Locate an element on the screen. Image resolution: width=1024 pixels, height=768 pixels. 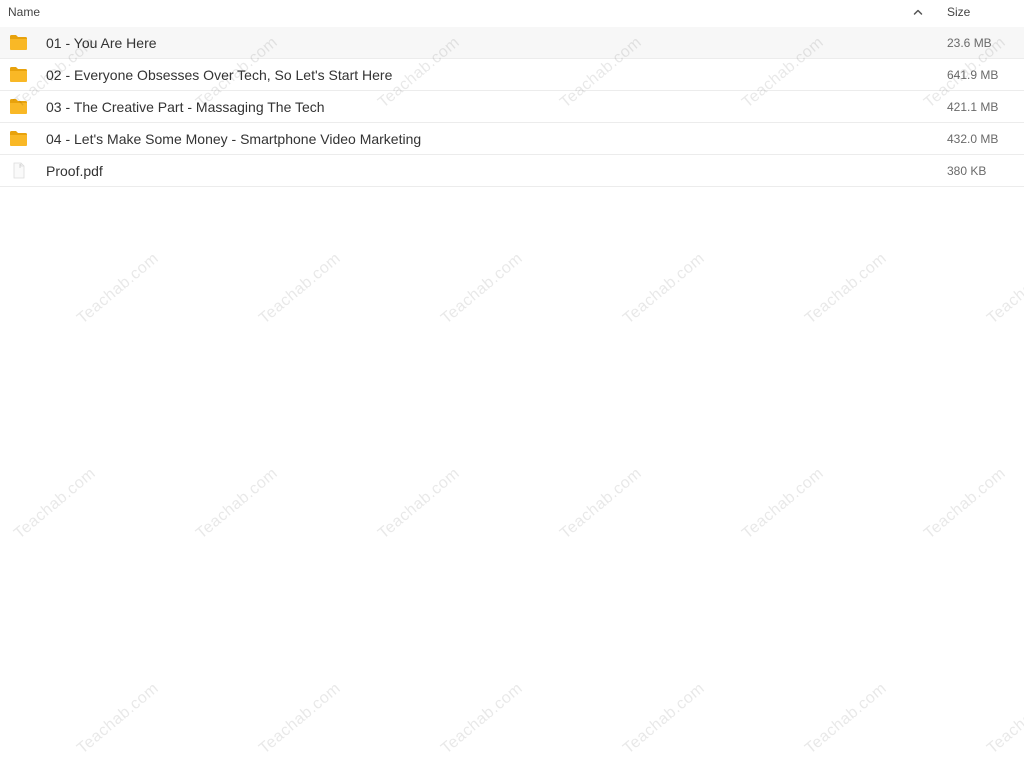
file-name: 01 - You Are Here is located at coordinates (101, 43).